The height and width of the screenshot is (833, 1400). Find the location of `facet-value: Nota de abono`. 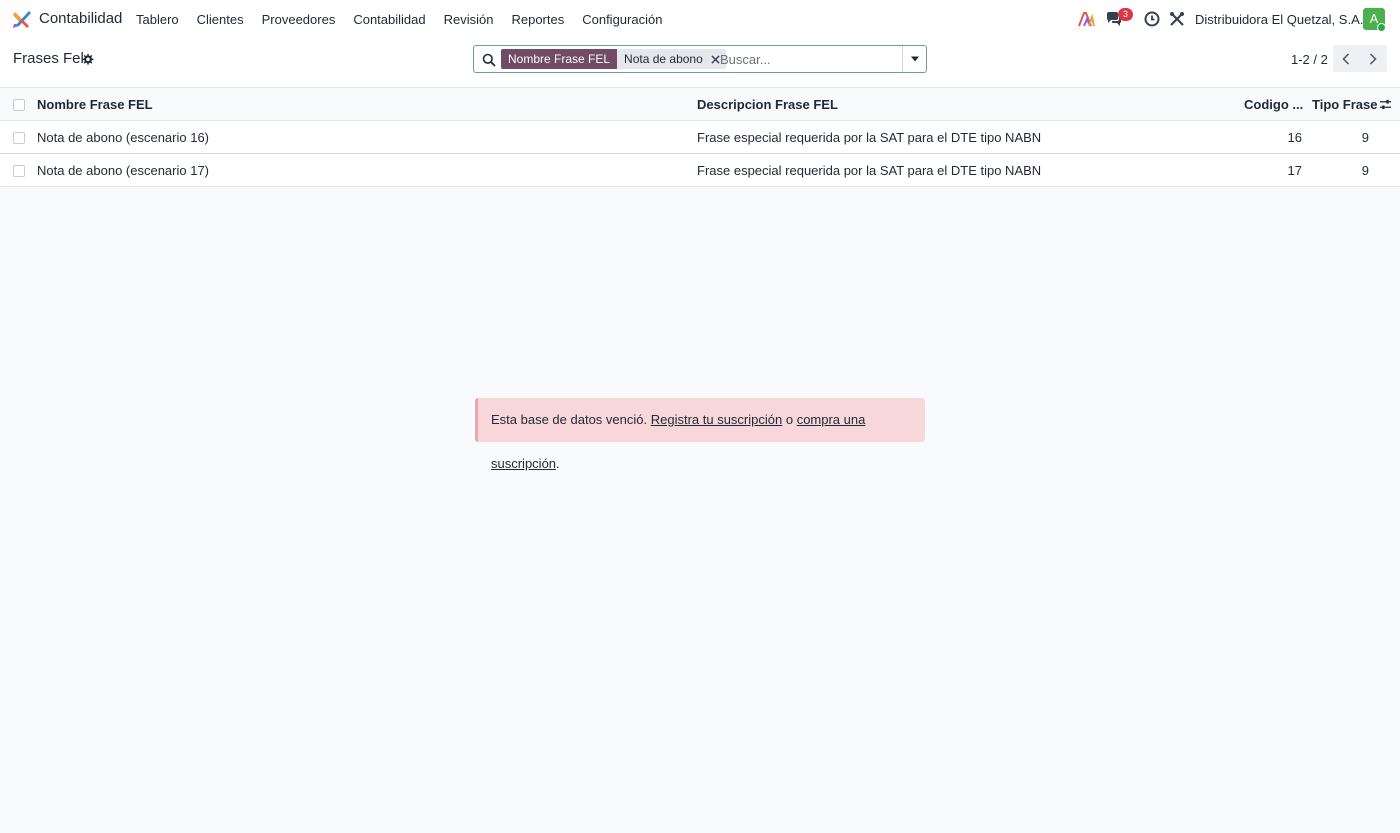

facet-value: Nota de abono is located at coordinates (671, 59).